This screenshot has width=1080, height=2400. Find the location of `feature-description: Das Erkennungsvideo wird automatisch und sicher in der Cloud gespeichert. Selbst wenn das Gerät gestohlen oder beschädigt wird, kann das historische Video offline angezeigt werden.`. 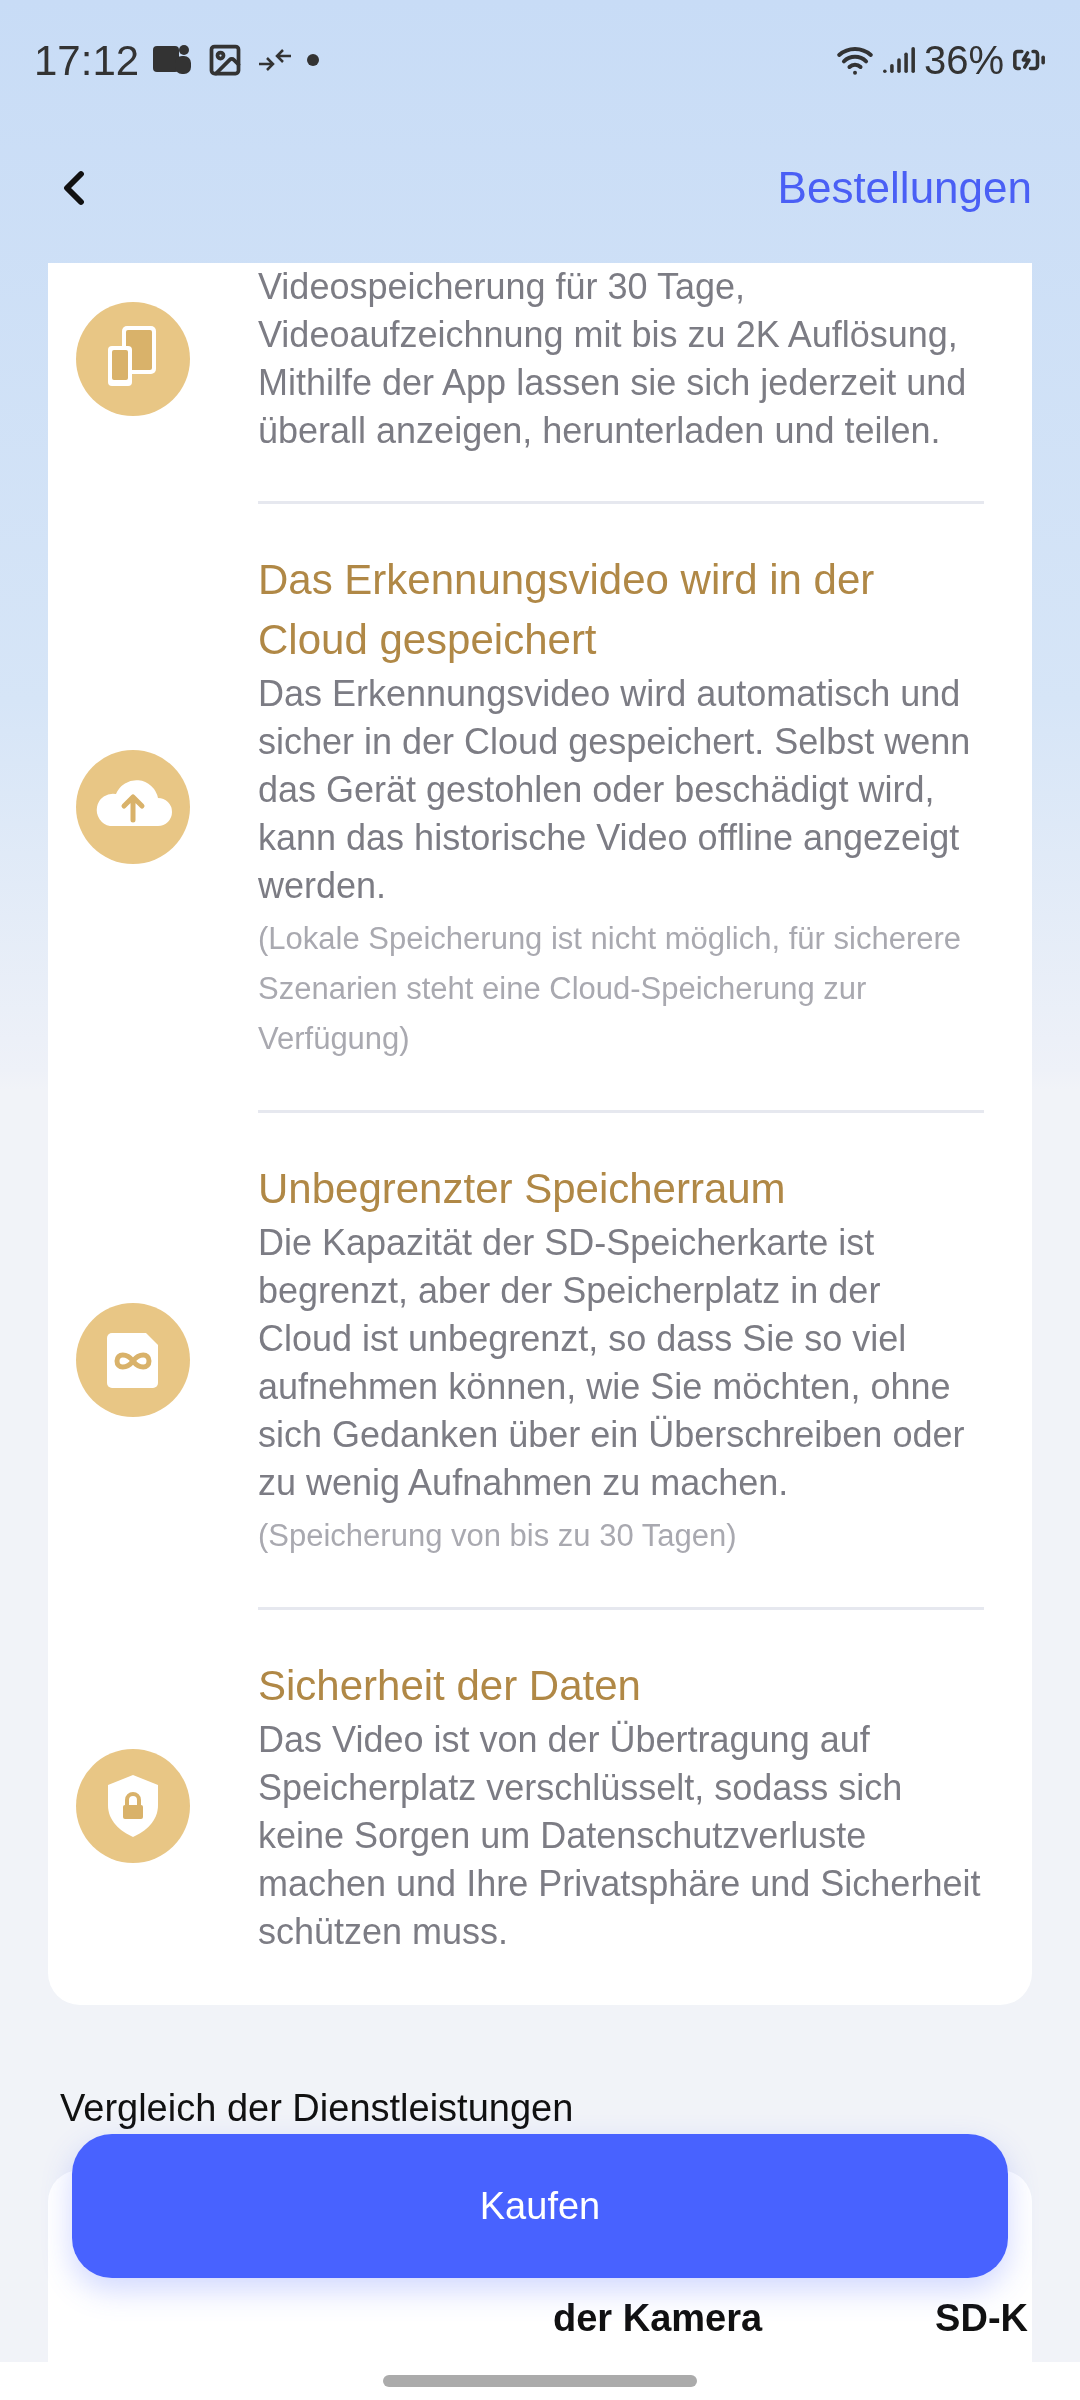

feature-description: Das Erkennungsvideo wird automatisch und sicher in der Cloud gespeichert. Selbst wenn das Gerät gestohlen oder beschädigt wird, kann das historische Video offline angezeigt werden. is located at coordinates (615, 790).